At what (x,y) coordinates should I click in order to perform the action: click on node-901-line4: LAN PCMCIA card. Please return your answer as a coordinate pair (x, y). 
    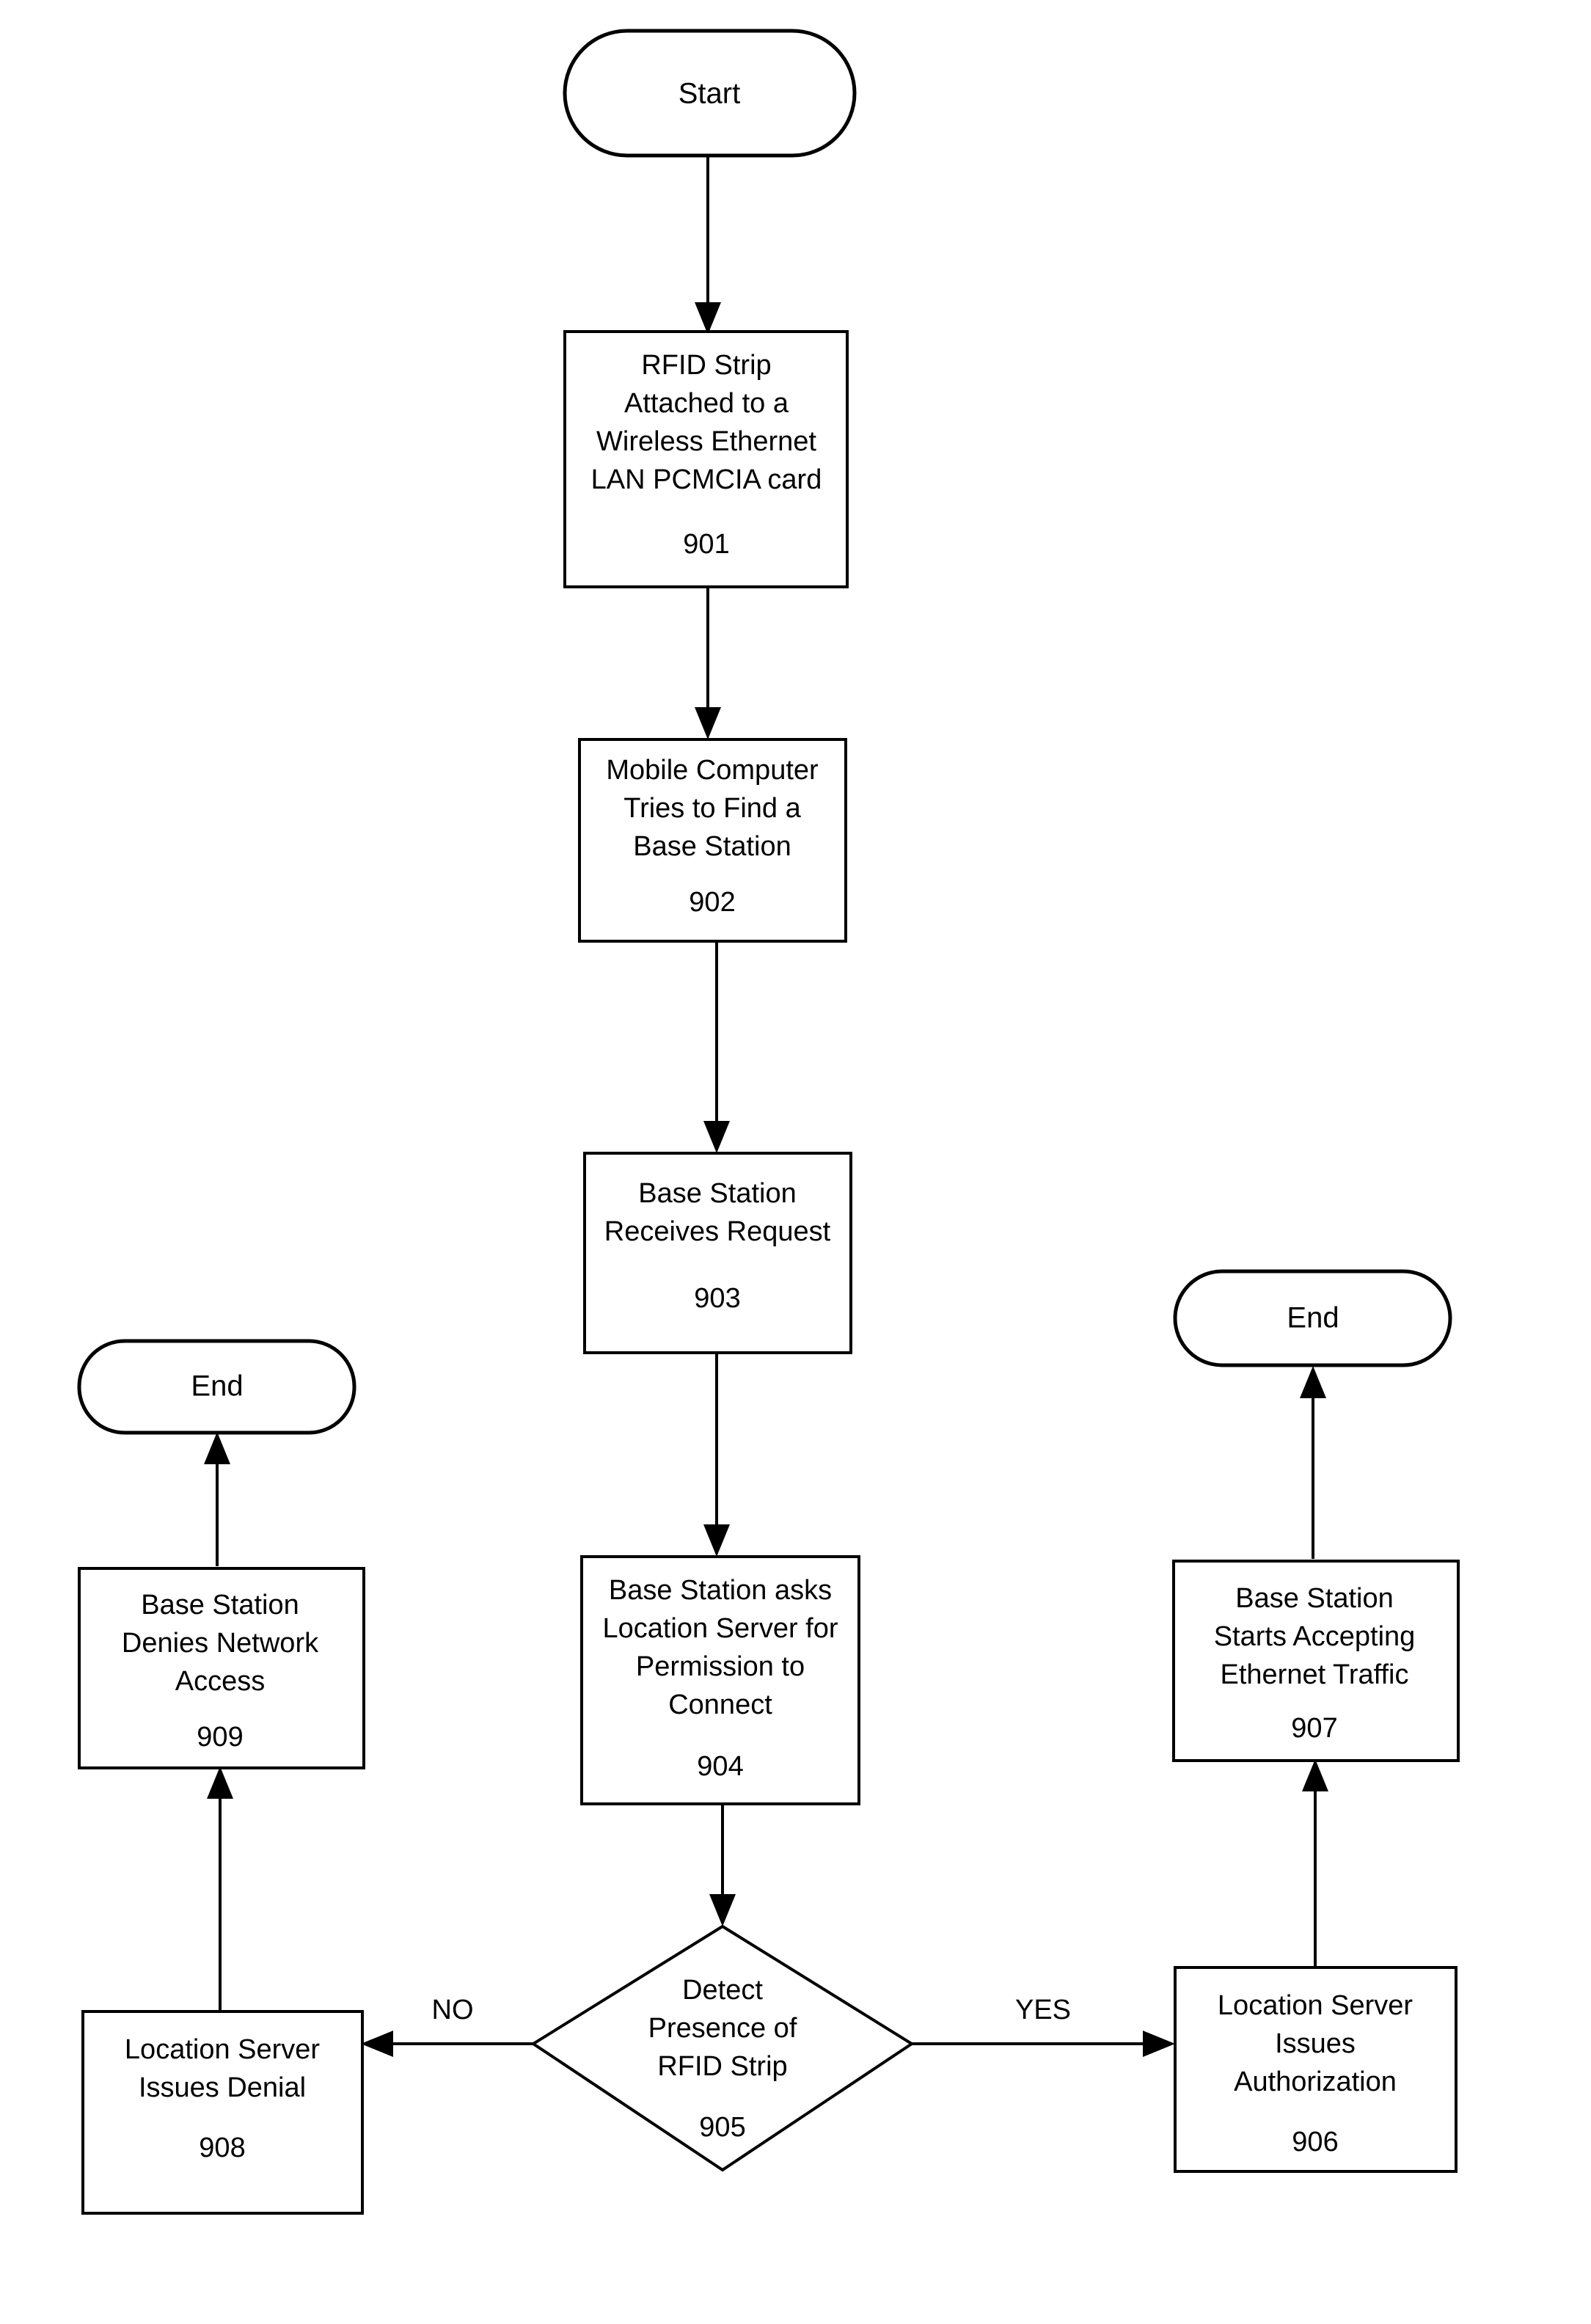
    Looking at the image, I should click on (706, 479).